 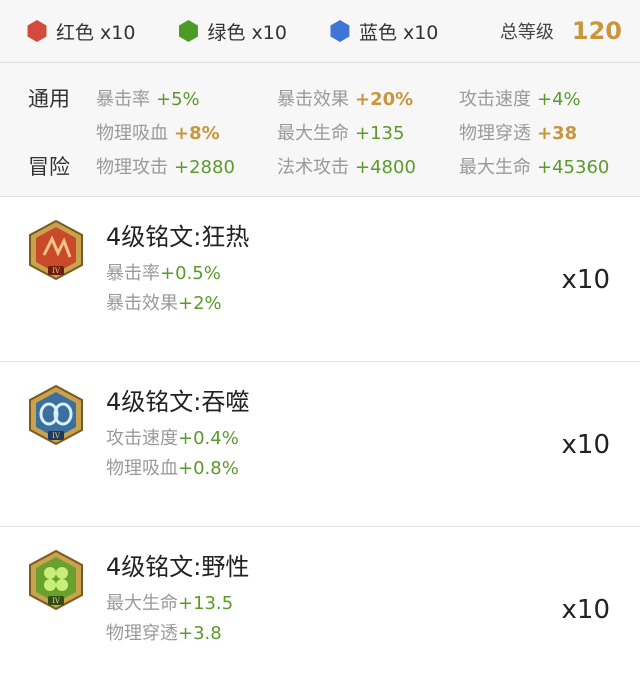 I want to click on green-gem-count: 绿色 x10, so click(x=232, y=31).